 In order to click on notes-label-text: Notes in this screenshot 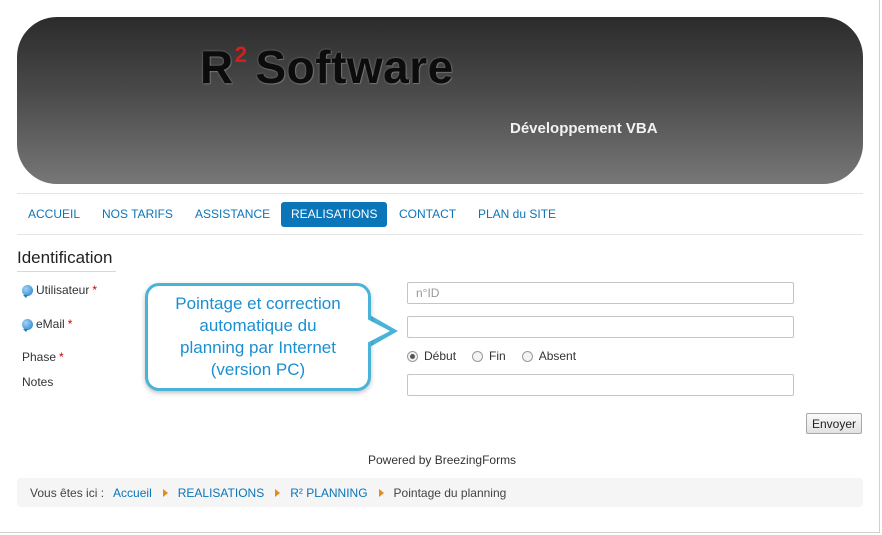, I will do `click(38, 382)`.